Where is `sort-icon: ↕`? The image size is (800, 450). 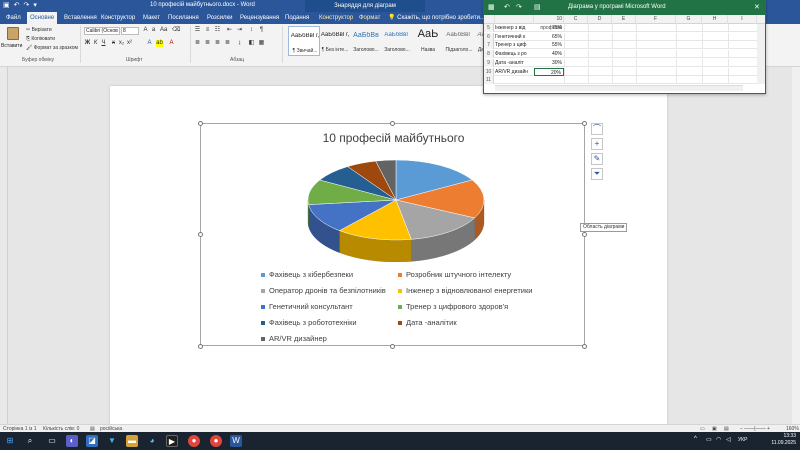
sort-icon: ↕ is located at coordinates (251, 30).